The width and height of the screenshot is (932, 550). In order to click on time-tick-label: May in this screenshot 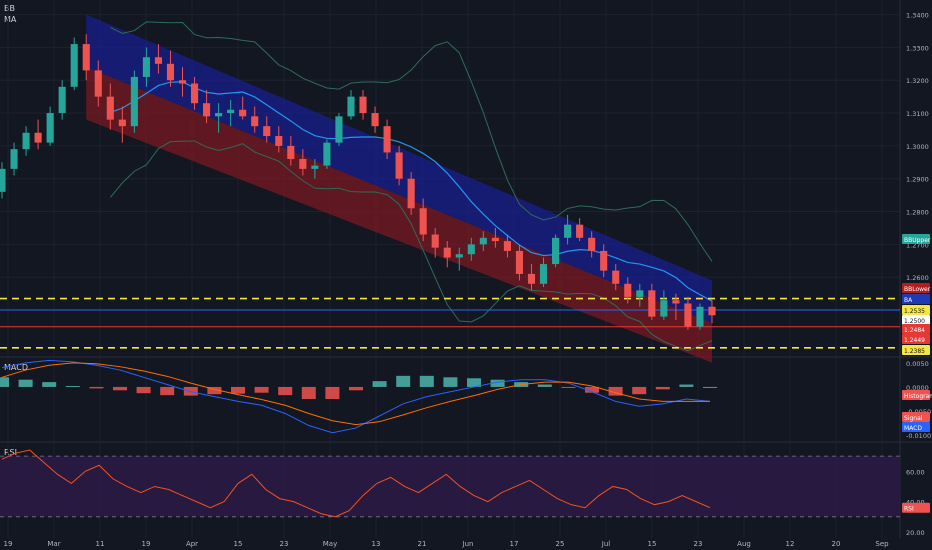, I will do `click(330, 544)`.